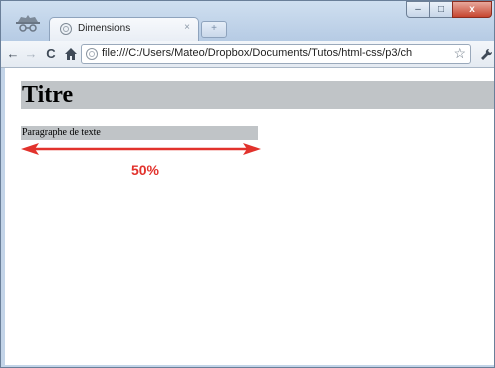 Image resolution: width=495 pixels, height=368 pixels. Describe the element at coordinates (139, 133) in the screenshot. I see `paragraph: Paragraphe de texte` at that location.